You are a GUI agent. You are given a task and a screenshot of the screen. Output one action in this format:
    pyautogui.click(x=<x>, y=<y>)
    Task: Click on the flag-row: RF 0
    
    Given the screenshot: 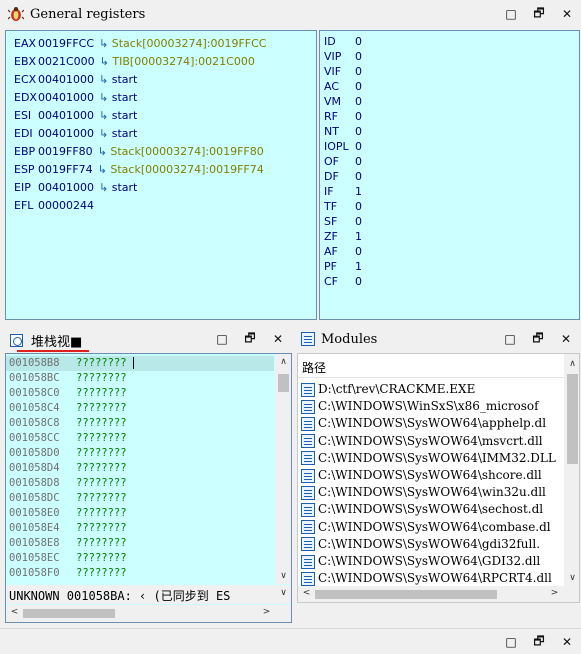 What is the action you would take?
    pyautogui.click(x=343, y=116)
    